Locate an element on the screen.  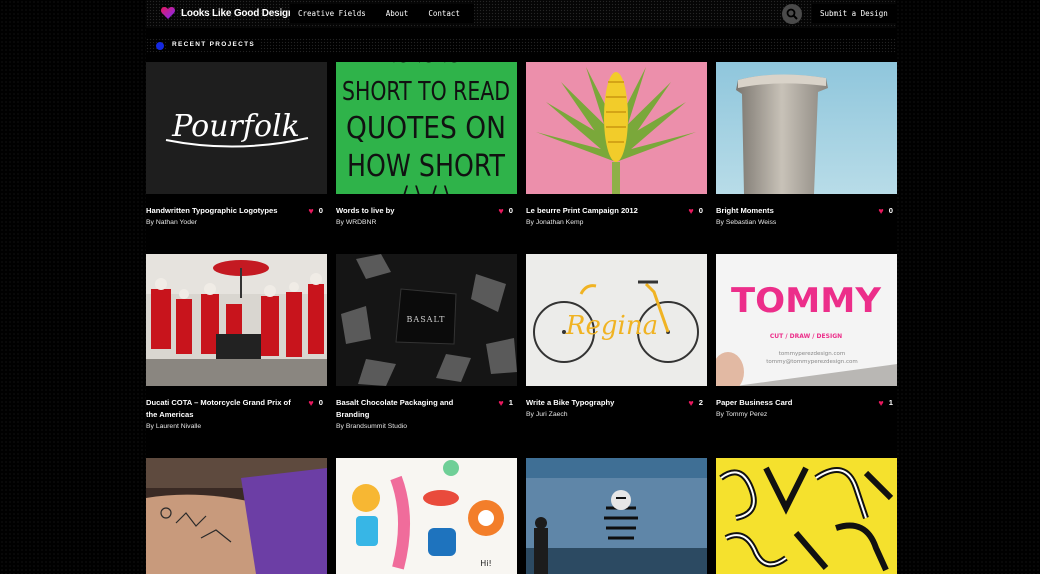
section-header: RECENT PROJECTS is located at coordinates (521, 46).